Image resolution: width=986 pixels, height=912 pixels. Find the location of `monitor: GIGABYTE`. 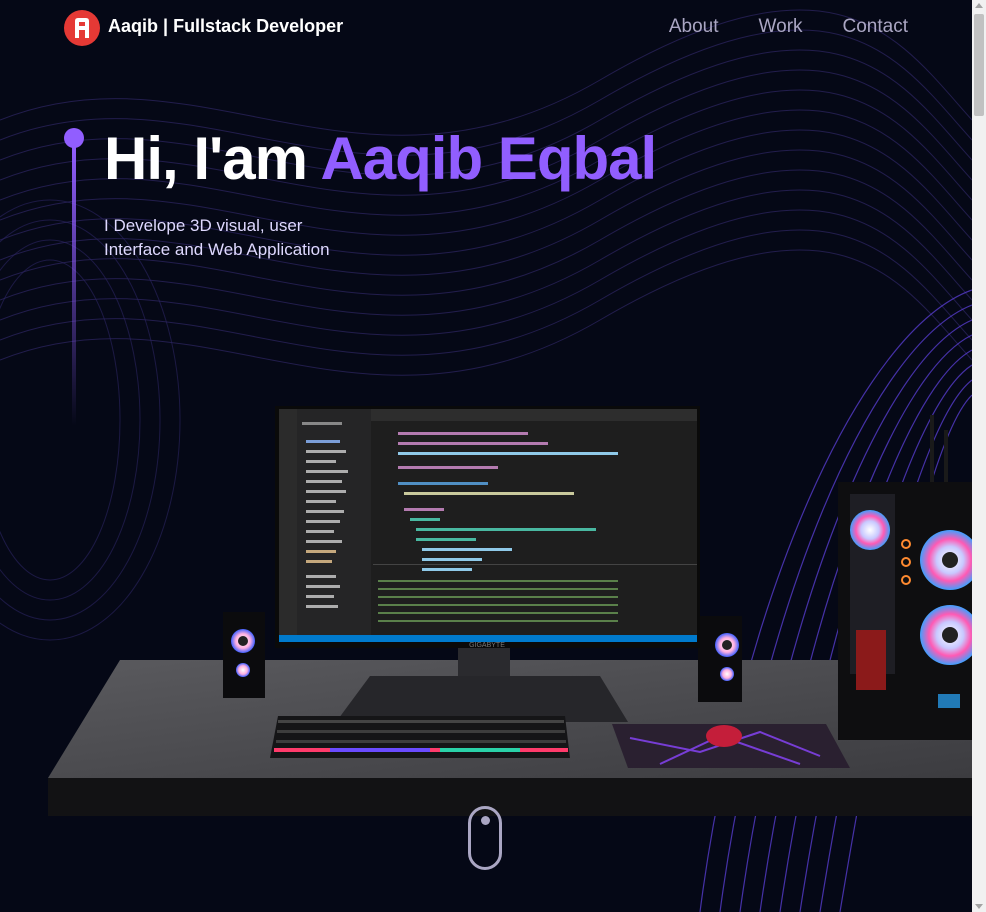

monitor: GIGABYTE is located at coordinates (487, 527).